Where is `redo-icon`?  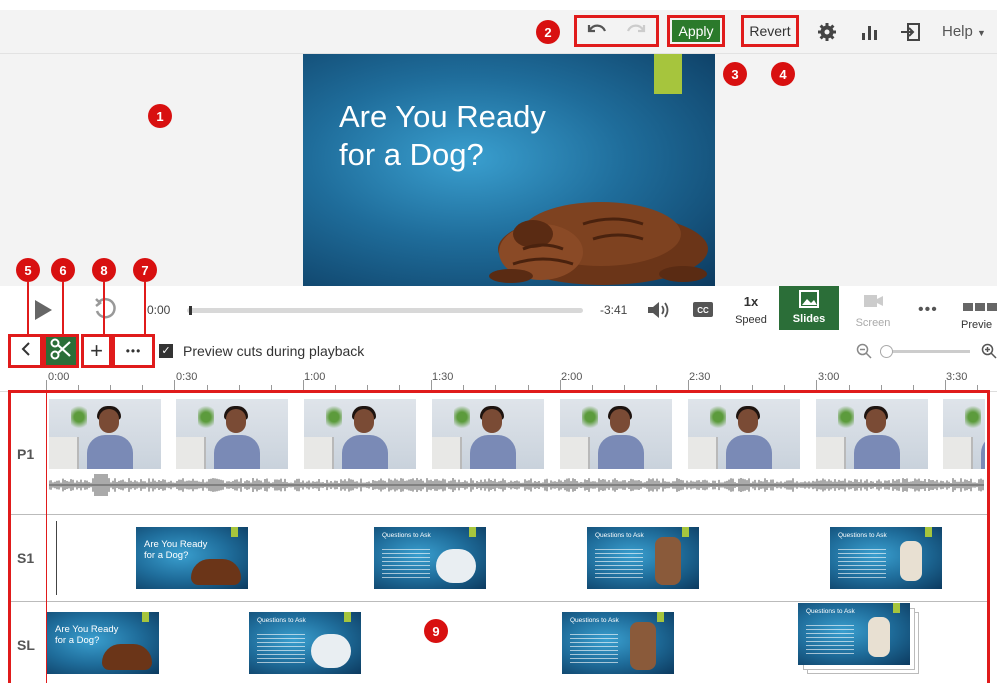 redo-icon is located at coordinates (636, 31).